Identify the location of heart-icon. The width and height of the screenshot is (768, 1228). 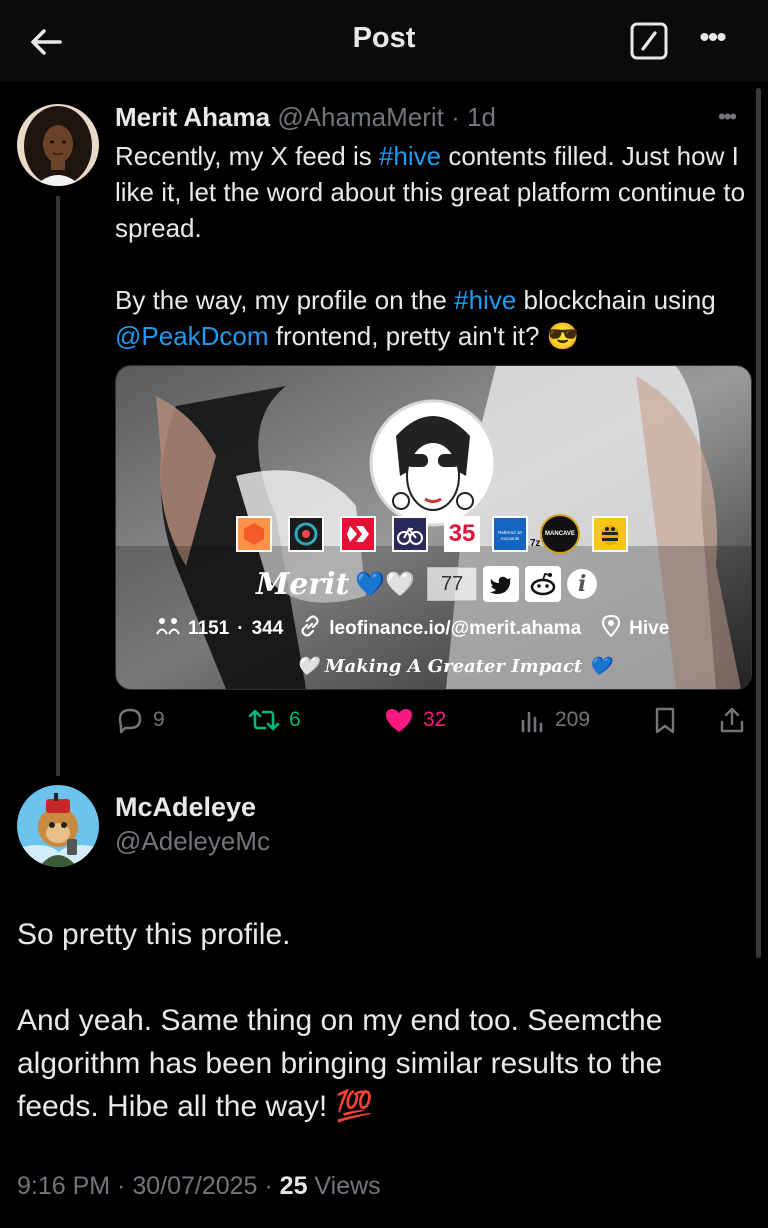
(399, 720).